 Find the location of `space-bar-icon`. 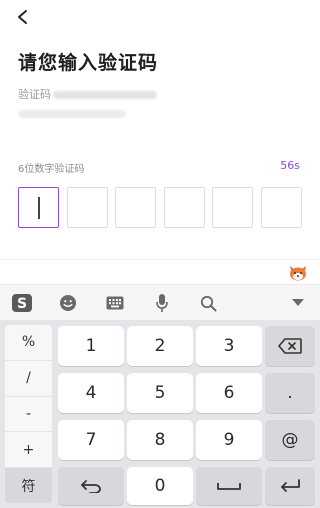

space-bar-icon is located at coordinates (229, 486).